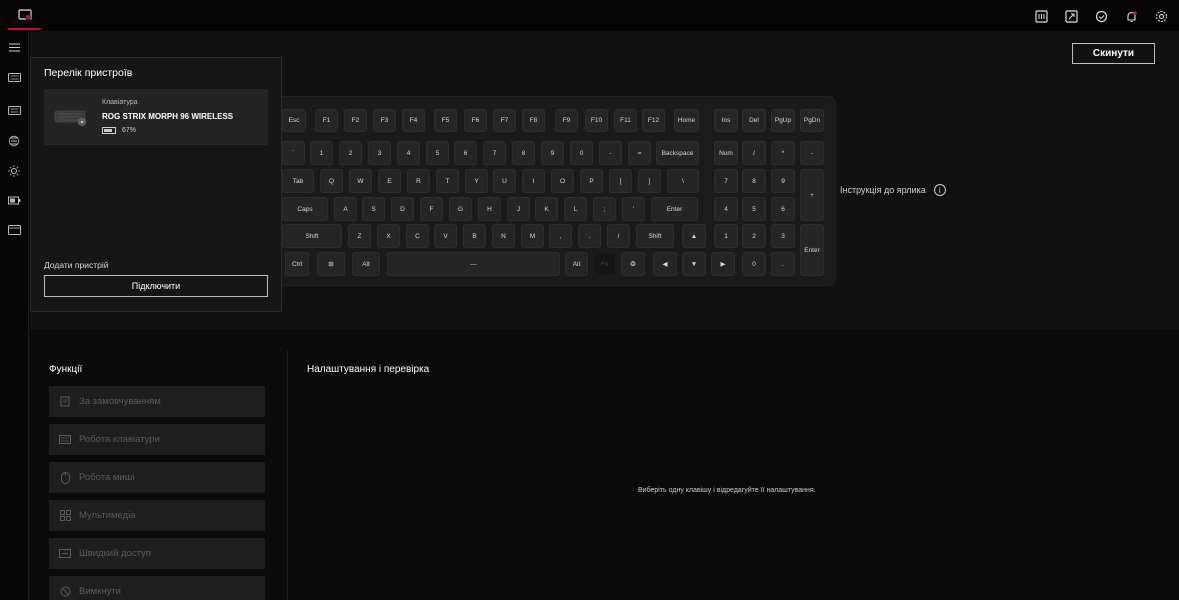 The image size is (1179, 600). What do you see at coordinates (14, 200) in the screenshot?
I see `battery-icon` at bounding box center [14, 200].